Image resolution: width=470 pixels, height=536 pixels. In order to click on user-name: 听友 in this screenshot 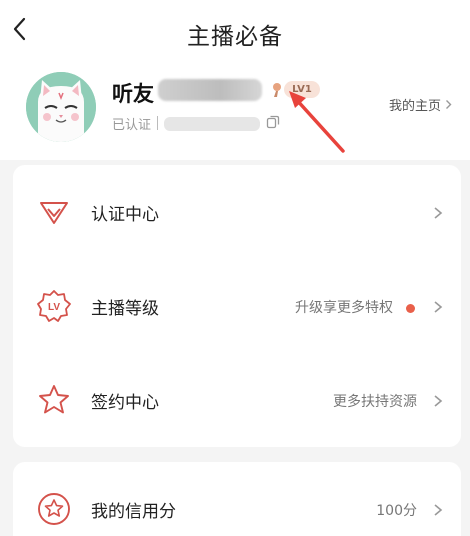, I will do `click(133, 94)`.